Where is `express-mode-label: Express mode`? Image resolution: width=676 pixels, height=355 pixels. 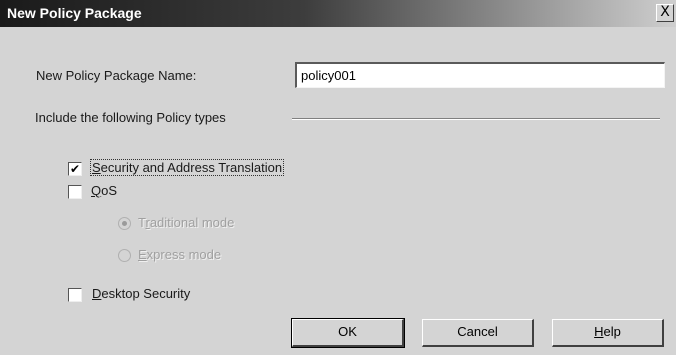 express-mode-label: Express mode is located at coordinates (179, 254).